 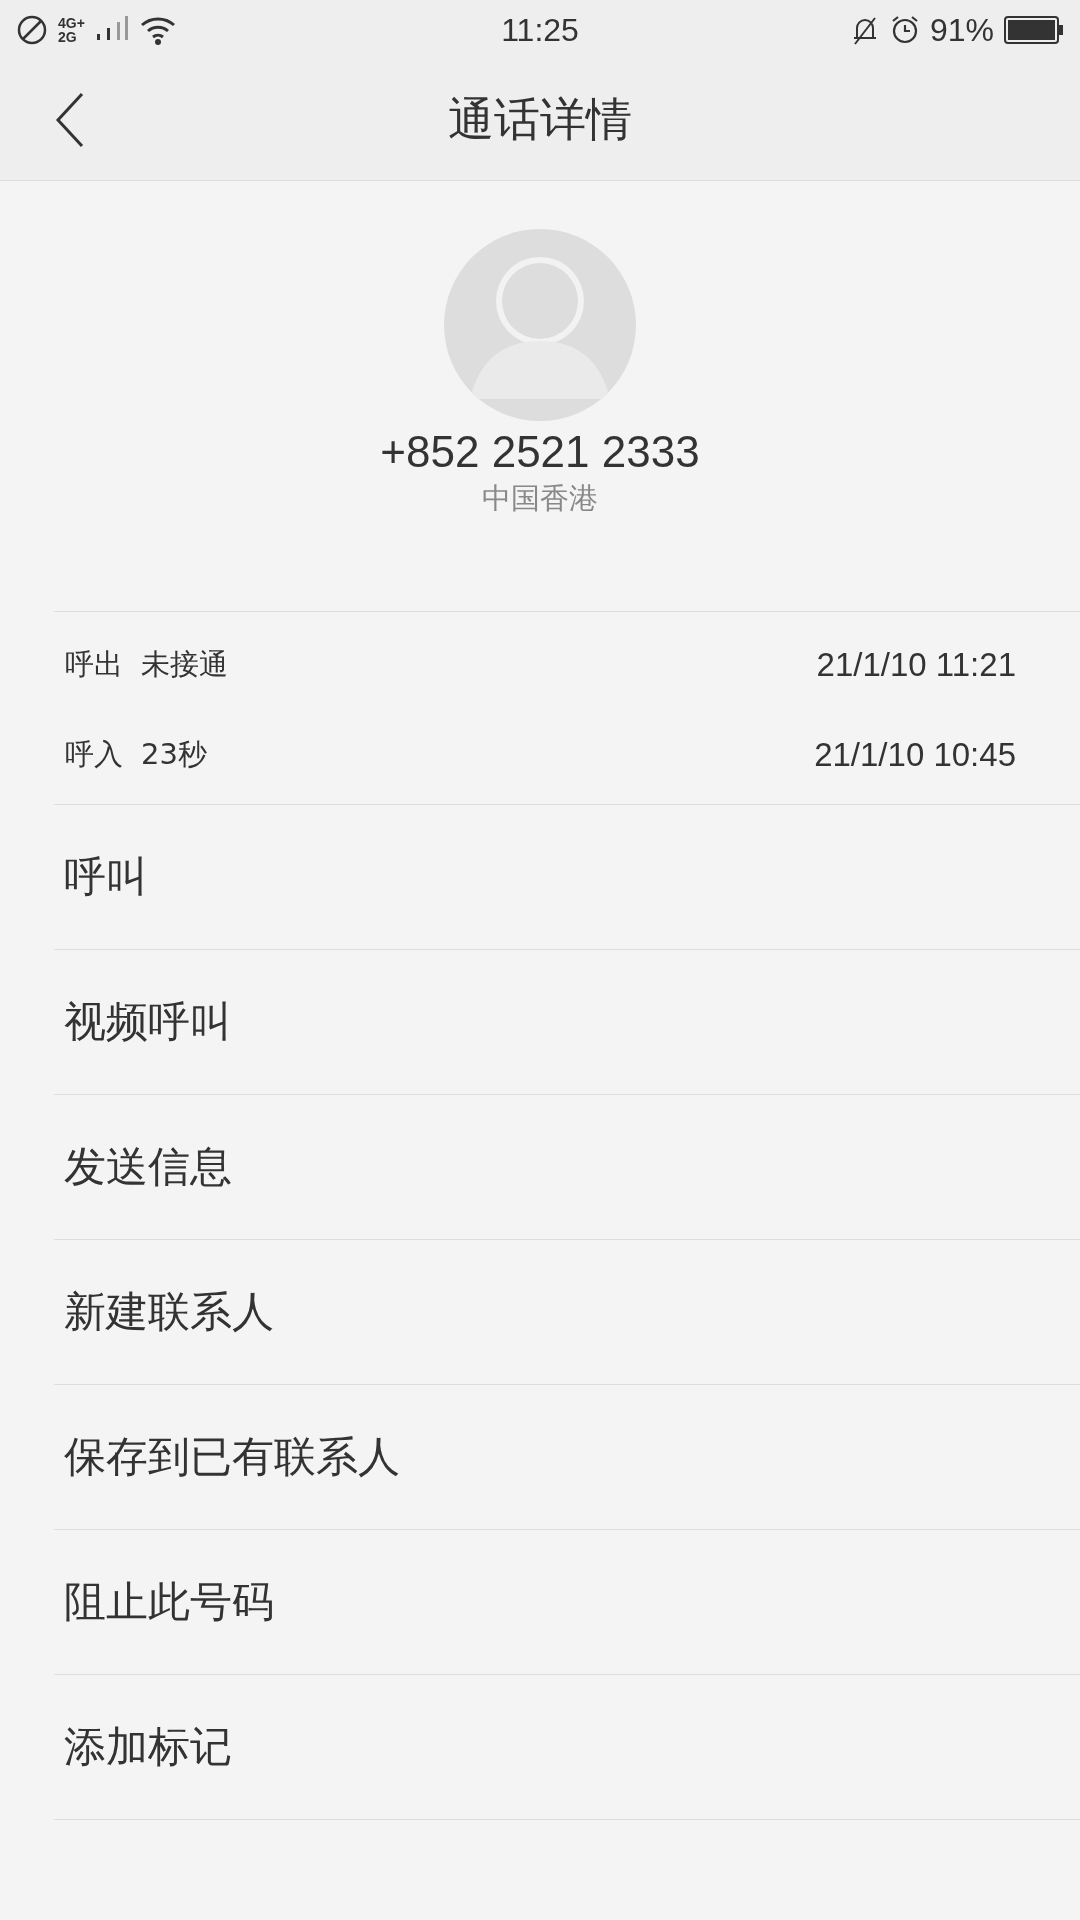 What do you see at coordinates (32, 30) in the screenshot?
I see `do-not-disturb-icon` at bounding box center [32, 30].